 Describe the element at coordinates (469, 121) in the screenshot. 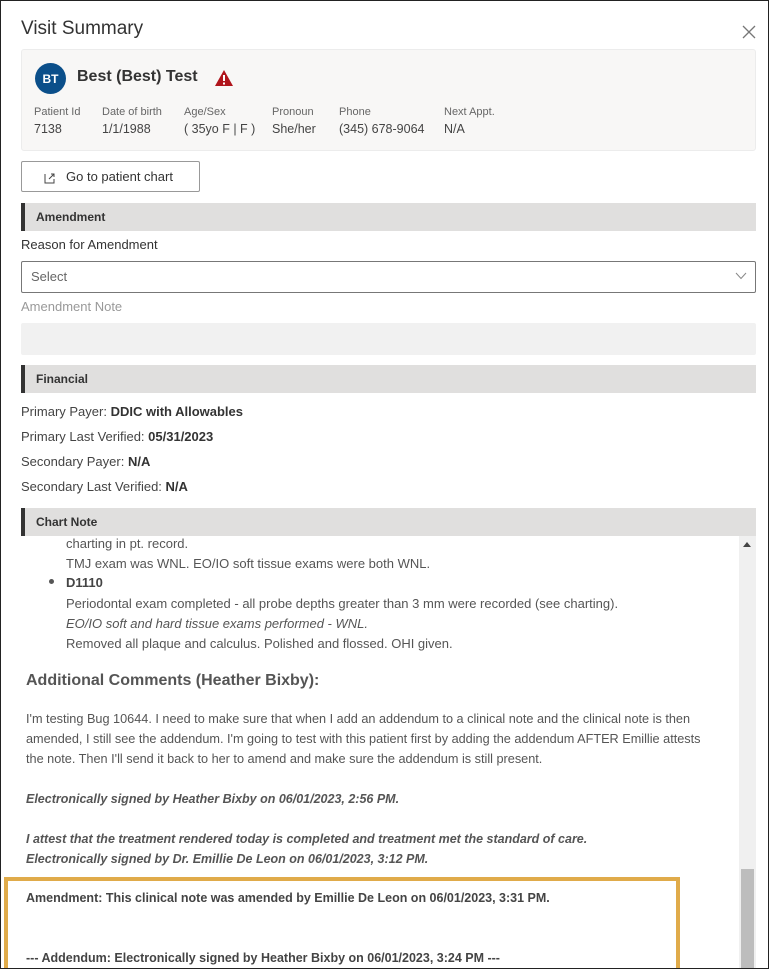

I see `next-appt: Next Appt. N/A` at that location.